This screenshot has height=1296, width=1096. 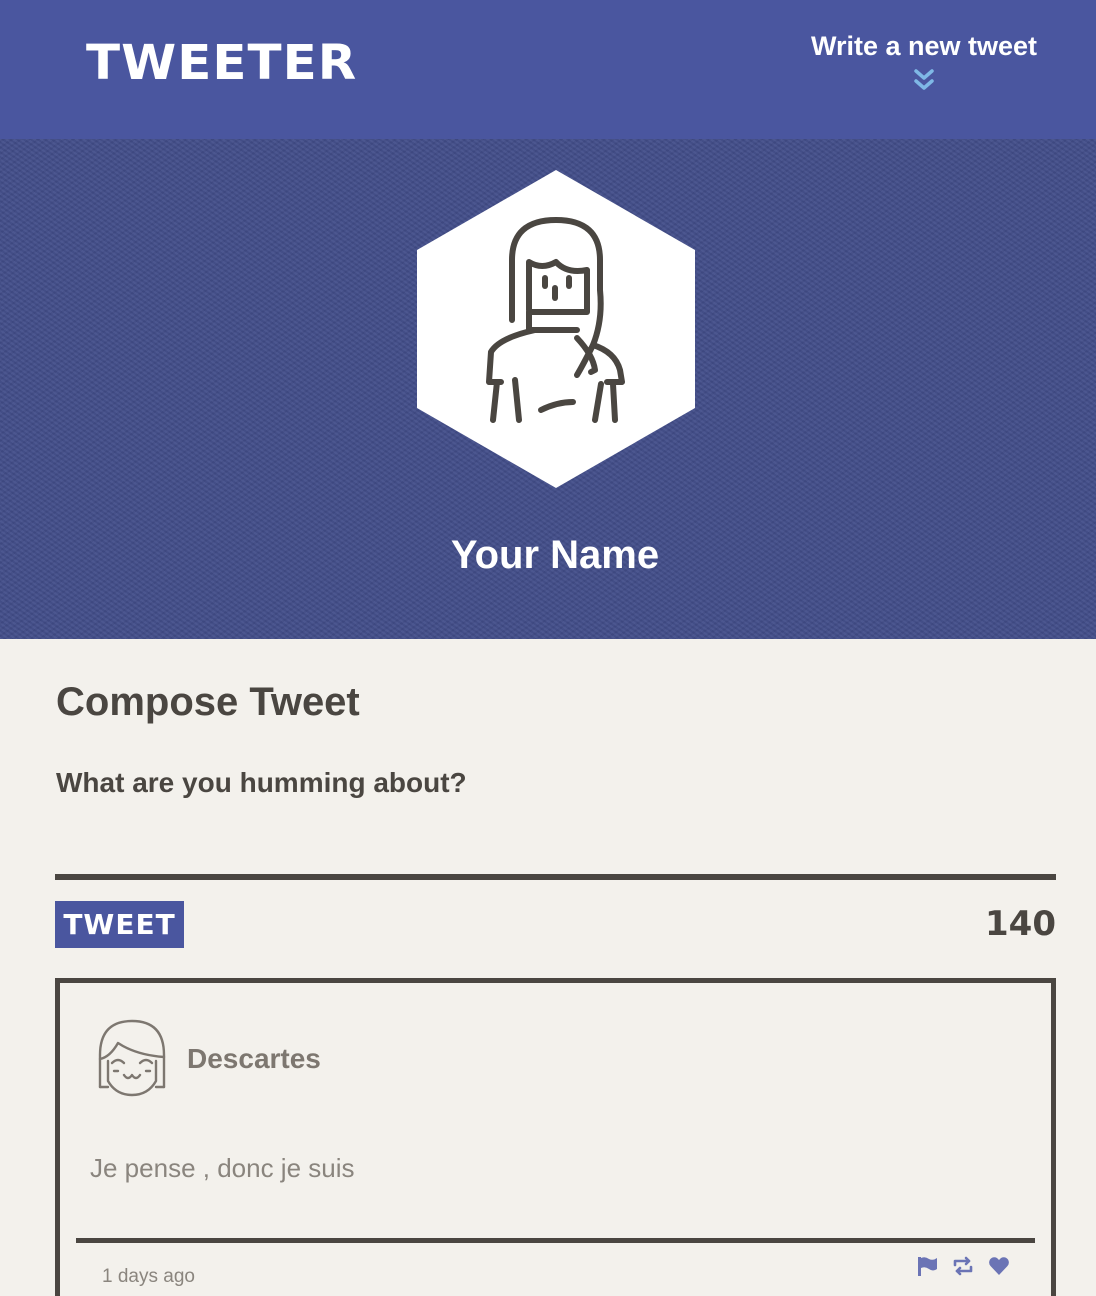 I want to click on tweet-actions, so click(x=963, y=1268).